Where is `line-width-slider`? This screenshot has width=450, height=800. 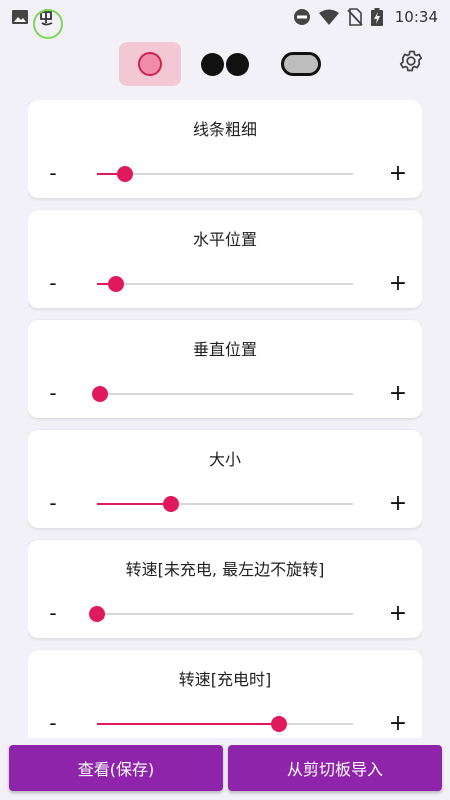
line-width-slider is located at coordinates (225, 174).